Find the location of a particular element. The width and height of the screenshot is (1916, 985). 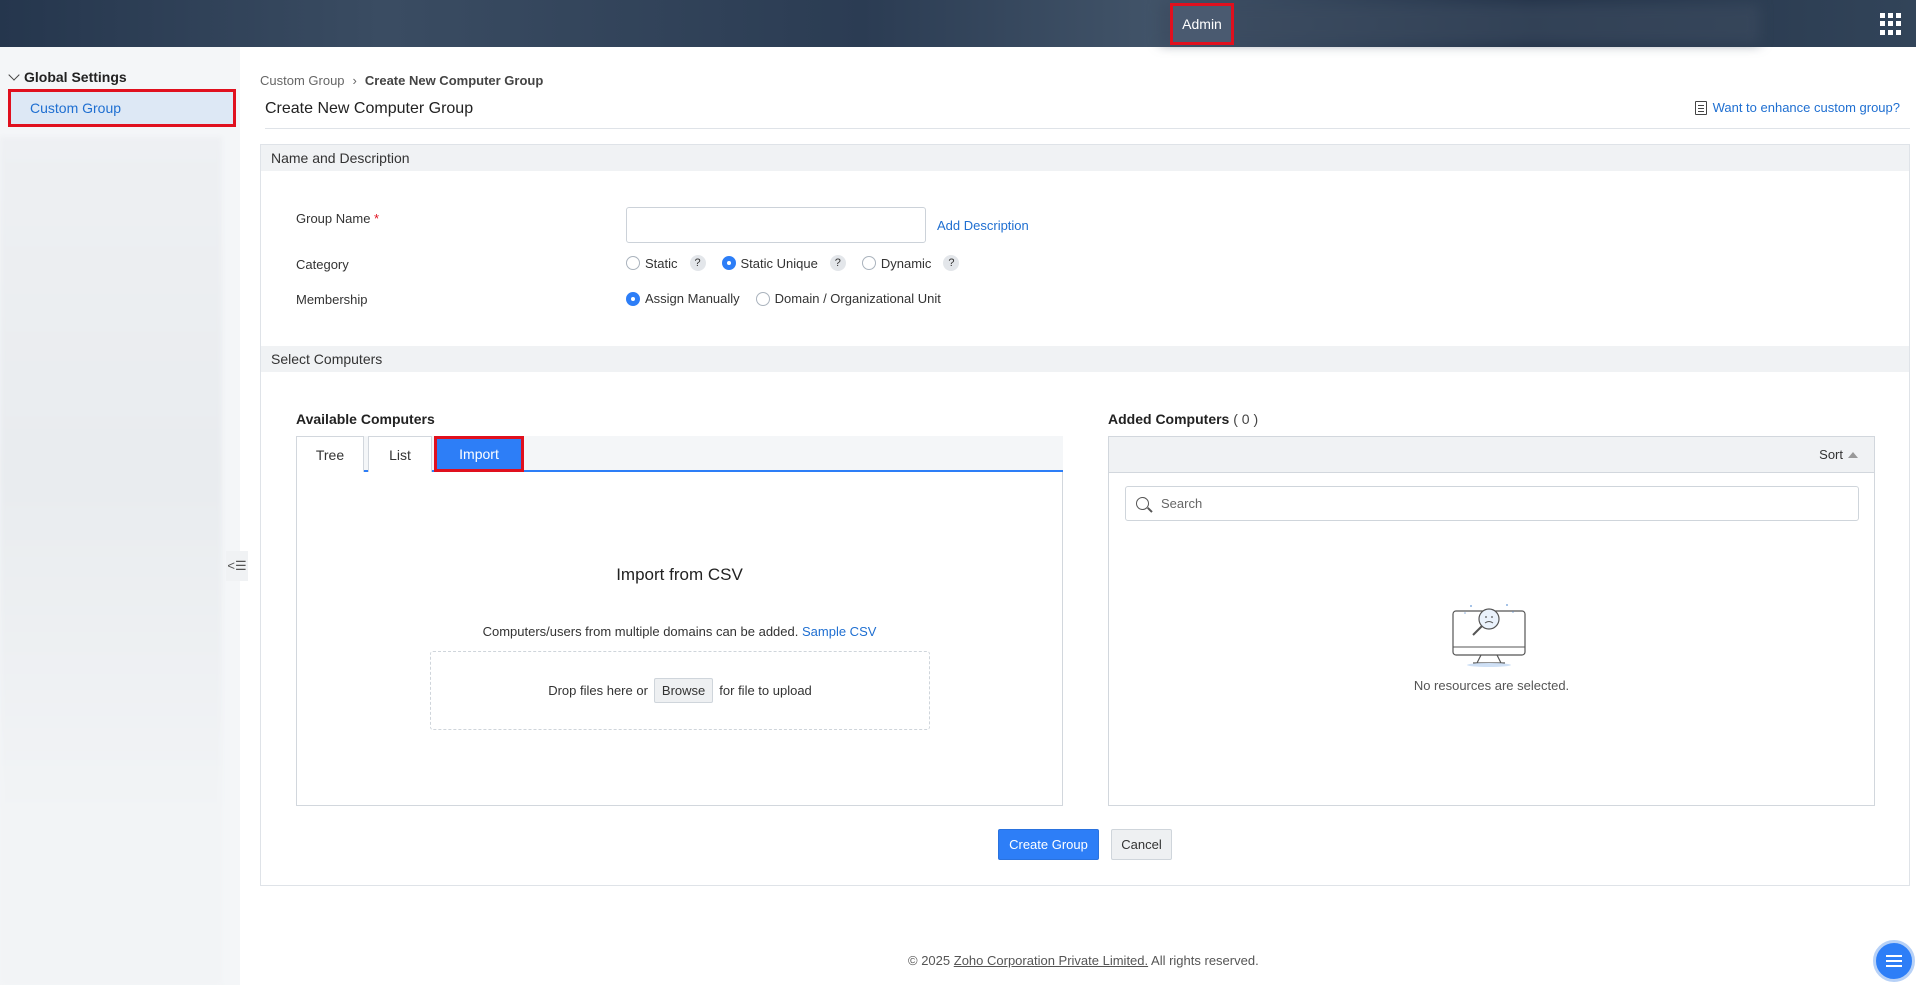

import-title: Import from CSV is located at coordinates (679, 574).